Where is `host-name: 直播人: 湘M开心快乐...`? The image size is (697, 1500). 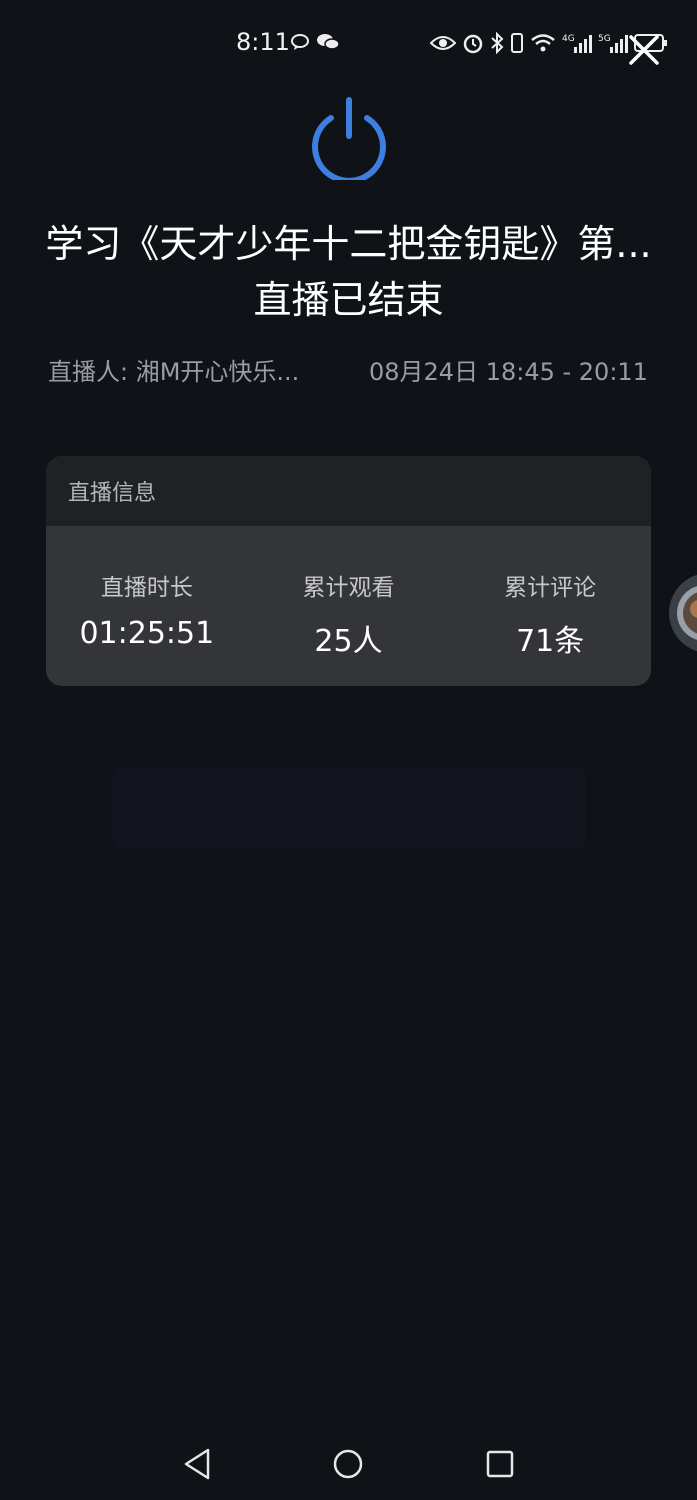
host-name: 直播人: 湘M开心快乐... is located at coordinates (174, 372).